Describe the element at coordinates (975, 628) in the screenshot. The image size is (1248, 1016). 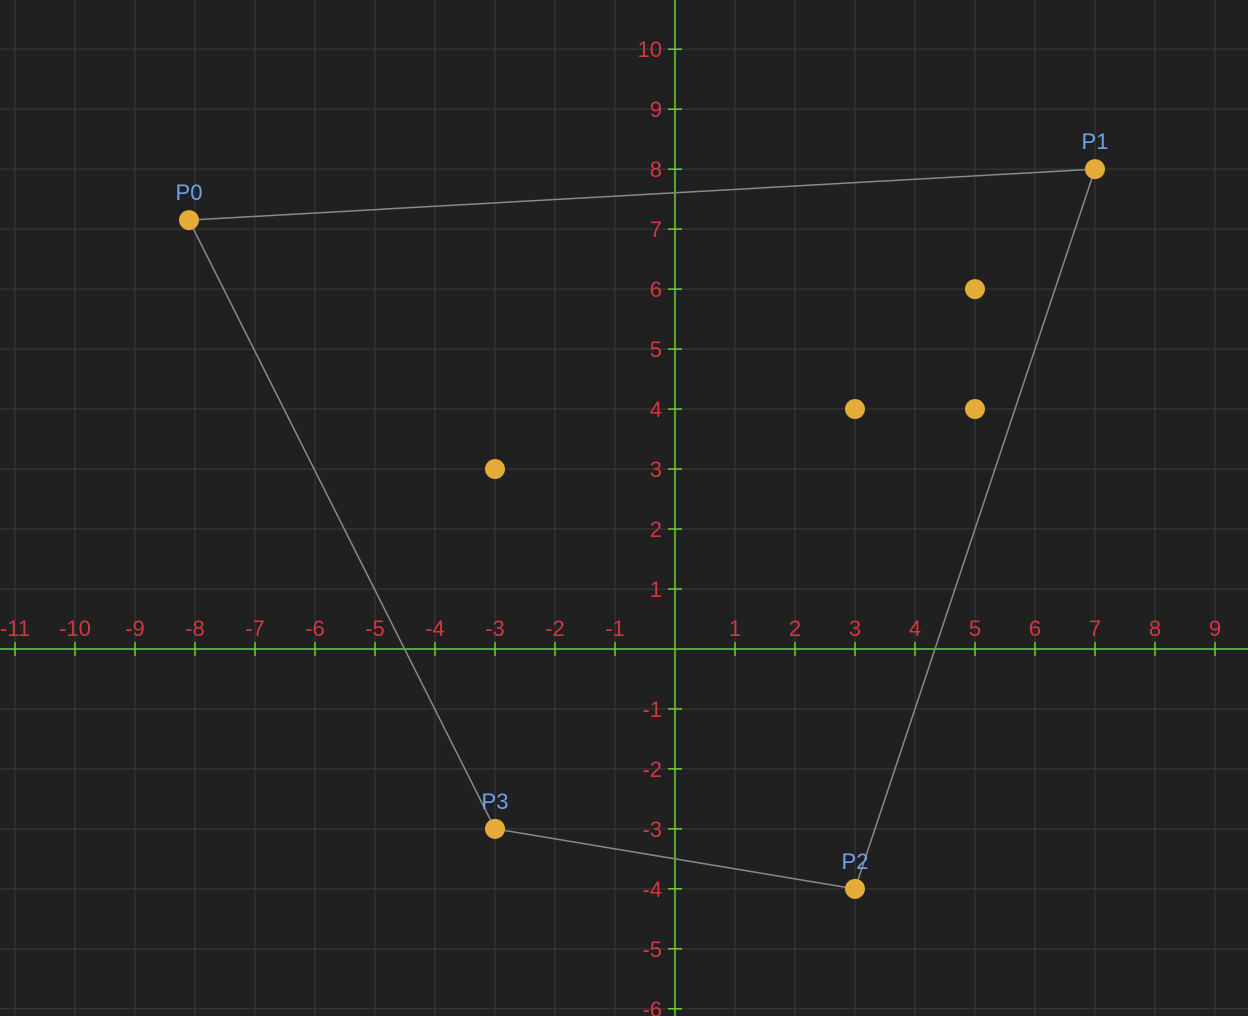
I see `x-tick-label: 5` at that location.